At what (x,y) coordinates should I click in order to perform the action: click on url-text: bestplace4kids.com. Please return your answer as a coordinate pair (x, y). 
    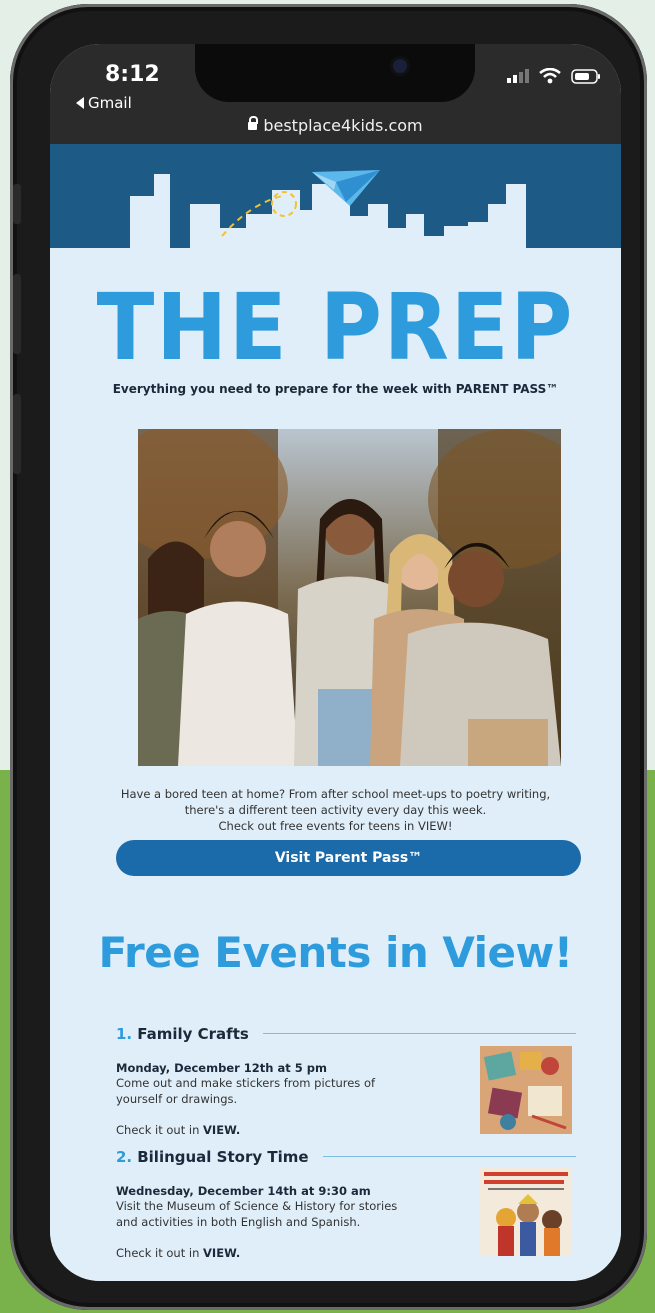
    Looking at the image, I should click on (343, 125).